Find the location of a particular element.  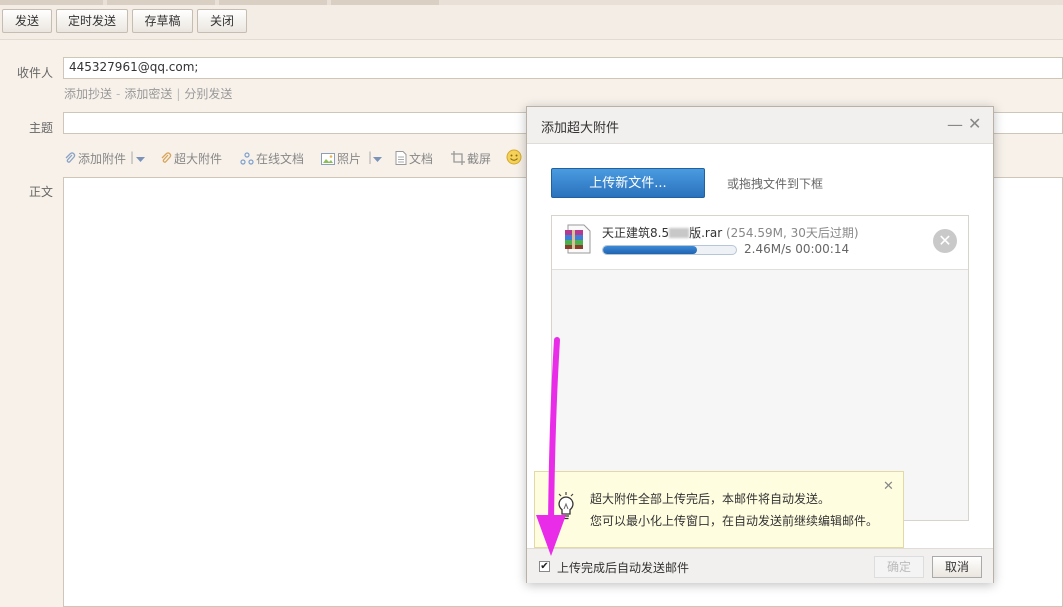

photo-dropdown is located at coordinates (378, 158).